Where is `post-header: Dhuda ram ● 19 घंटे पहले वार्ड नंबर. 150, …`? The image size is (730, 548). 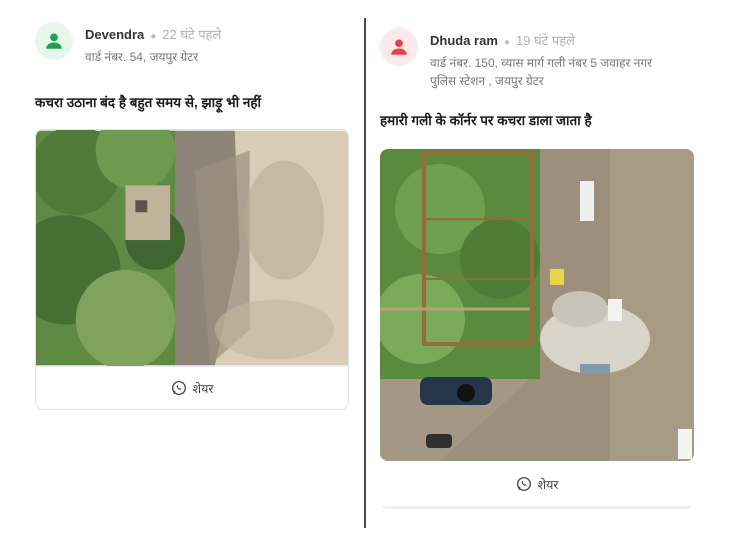
post-header: Dhuda ram ● 19 घंटे पहले वार्ड नंबर. 150, … is located at coordinates (537, 59).